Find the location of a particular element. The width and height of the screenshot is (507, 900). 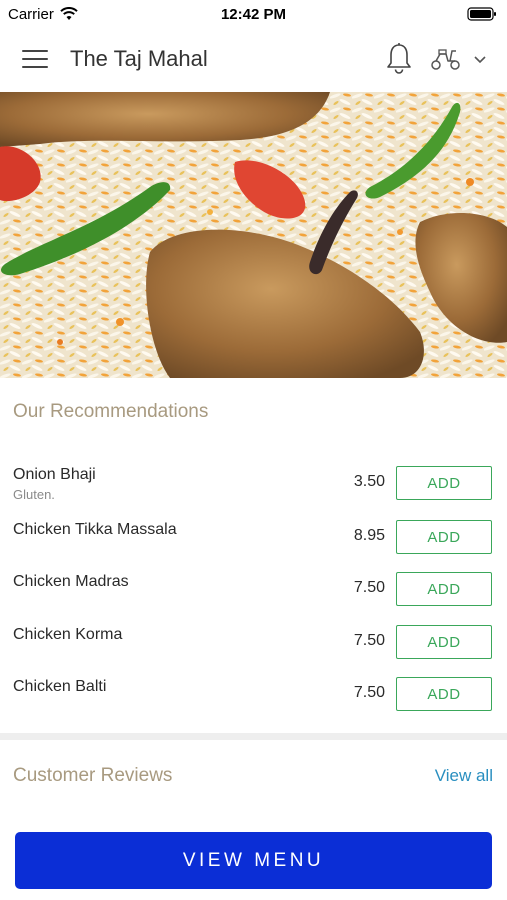

menu-item-chicken-tikka-massala: Chicken Tikka Massala 8.95 ADD is located at coordinates (253, 546).